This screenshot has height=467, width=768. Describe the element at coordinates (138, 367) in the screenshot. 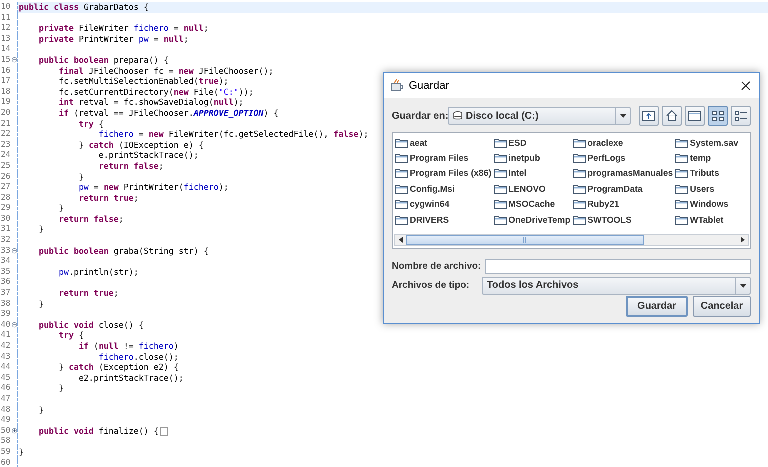

I see `code-text: (Exception e2) {` at that location.